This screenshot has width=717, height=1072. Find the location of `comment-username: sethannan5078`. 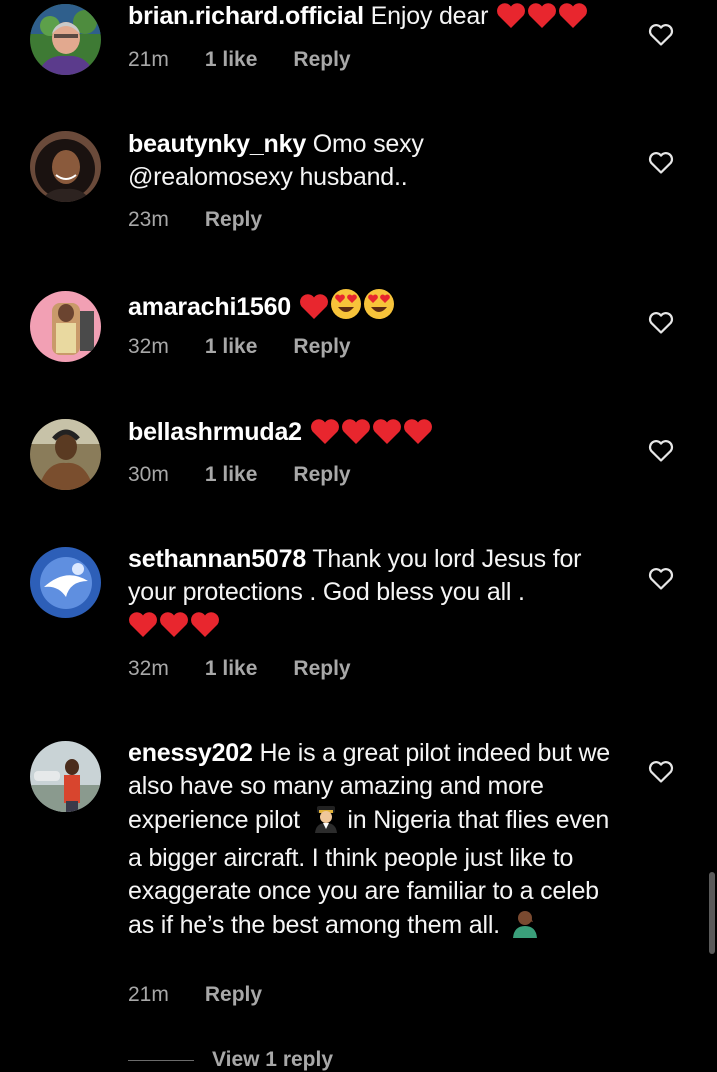

comment-username: sethannan5078 is located at coordinates (217, 559).